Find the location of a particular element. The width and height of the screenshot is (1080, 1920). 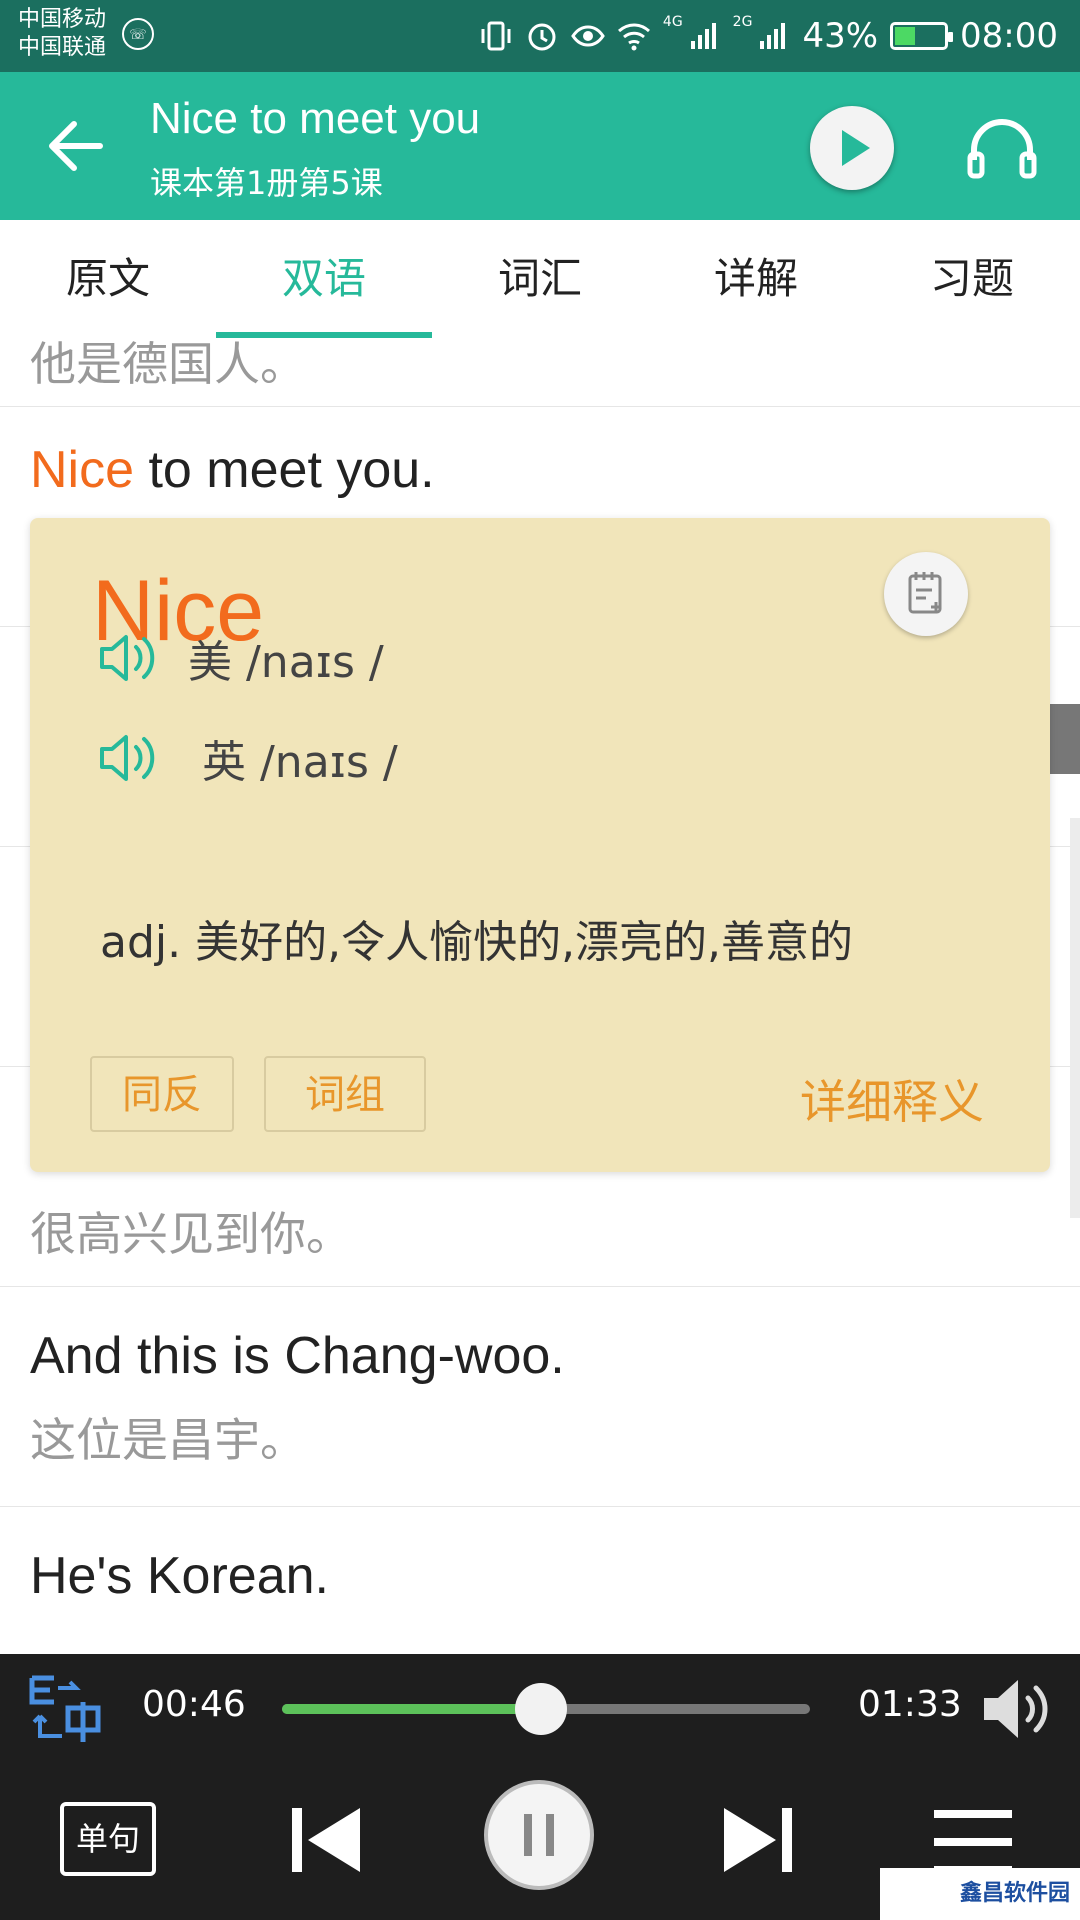

previous-icon is located at coordinates (326, 1840).